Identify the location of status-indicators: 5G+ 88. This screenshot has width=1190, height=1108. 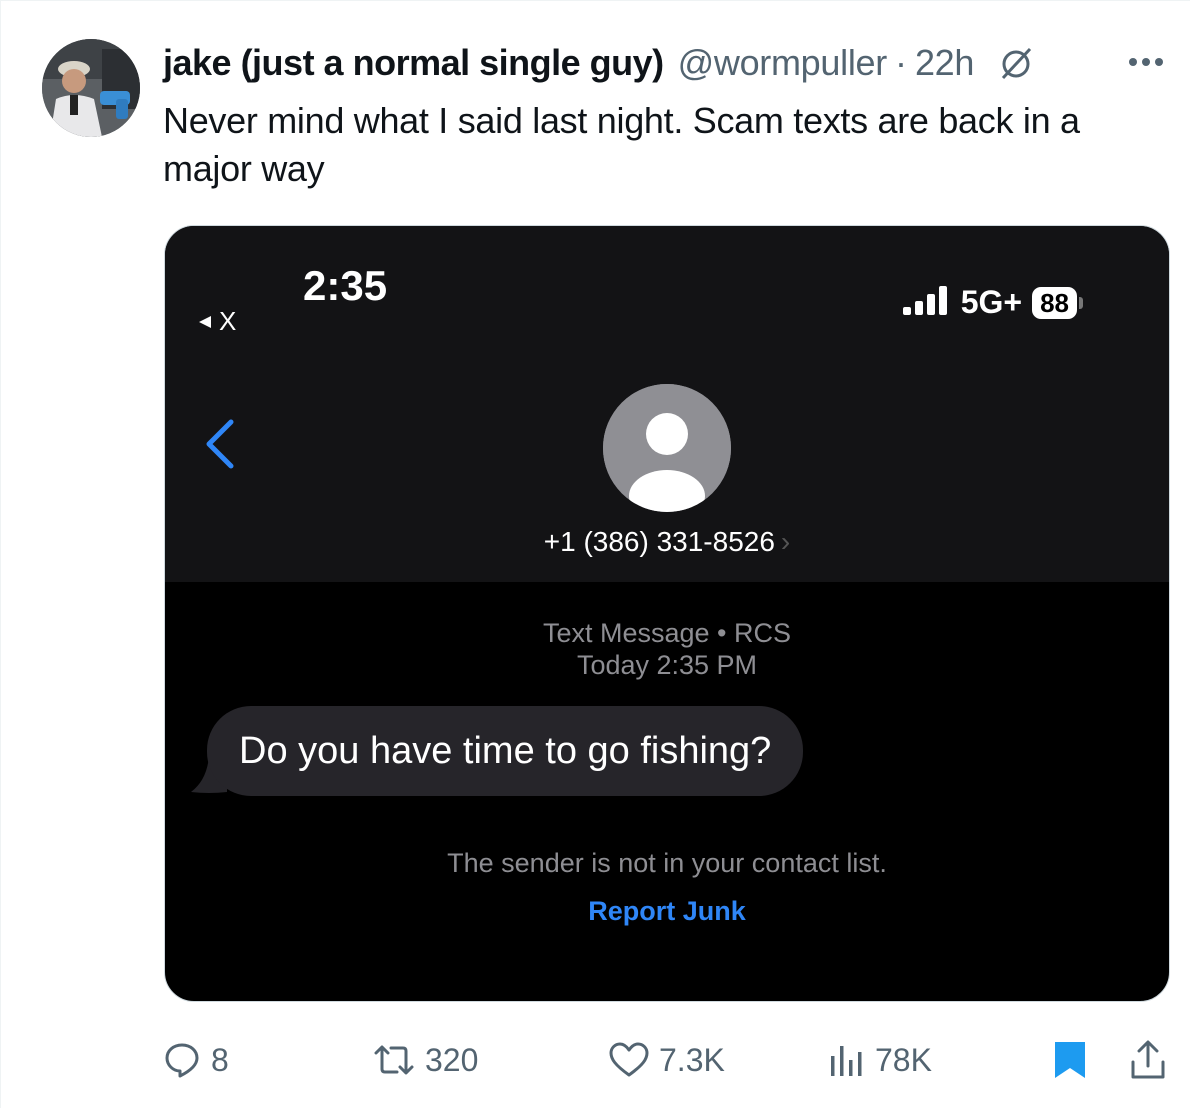
(992, 302).